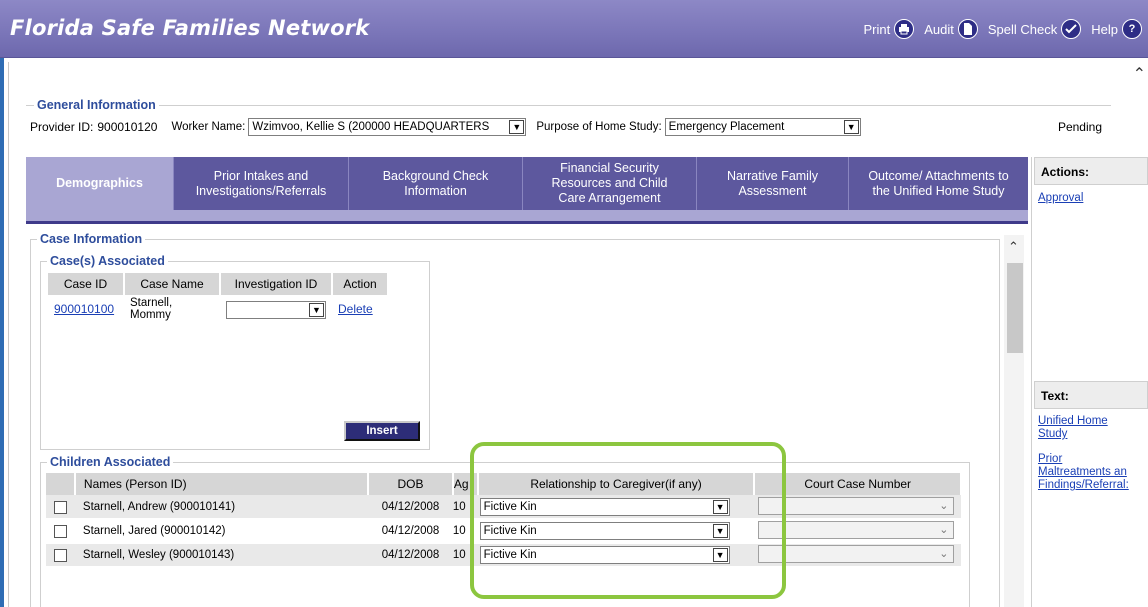  What do you see at coordinates (1073, 428) in the screenshot?
I see `unified-home-study-link: Unified Home Study` at bounding box center [1073, 428].